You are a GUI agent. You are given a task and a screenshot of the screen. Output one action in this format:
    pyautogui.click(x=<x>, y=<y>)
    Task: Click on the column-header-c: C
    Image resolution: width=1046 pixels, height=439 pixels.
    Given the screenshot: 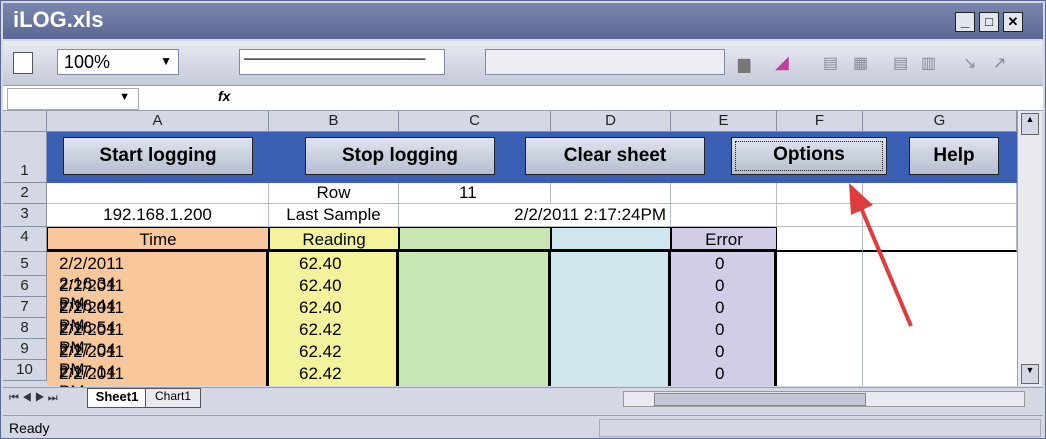 What is the action you would take?
    pyautogui.click(x=475, y=121)
    